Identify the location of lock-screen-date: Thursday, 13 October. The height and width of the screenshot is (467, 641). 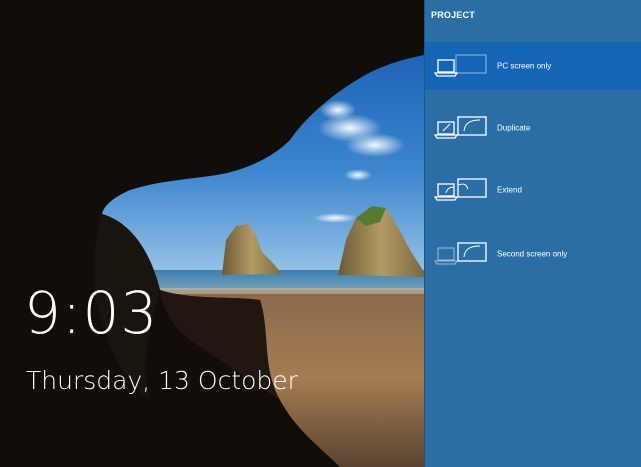
(162, 380).